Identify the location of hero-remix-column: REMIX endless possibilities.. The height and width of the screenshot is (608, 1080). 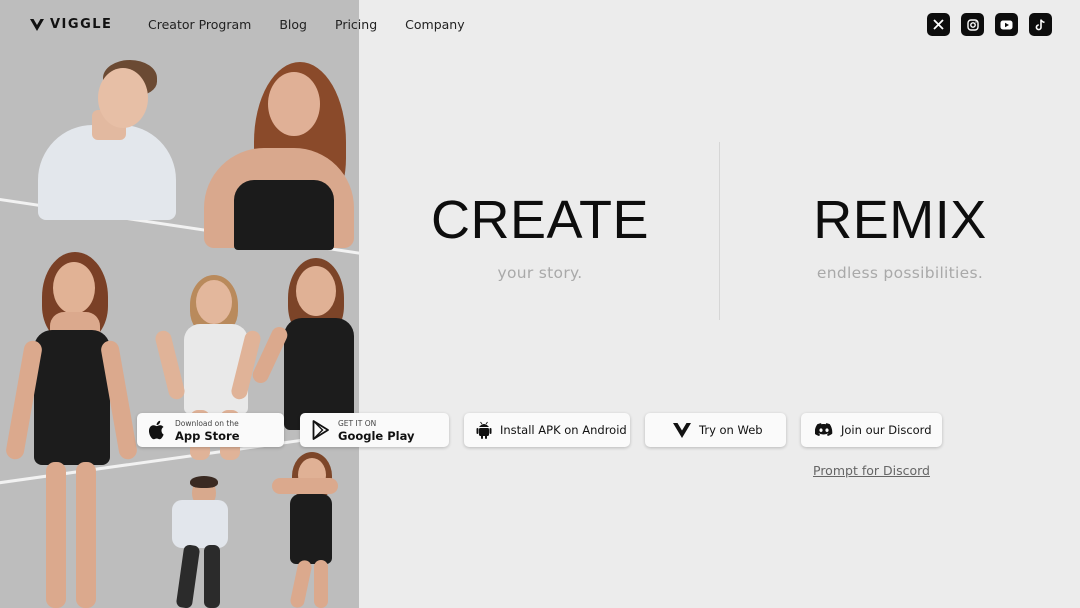
(900, 236).